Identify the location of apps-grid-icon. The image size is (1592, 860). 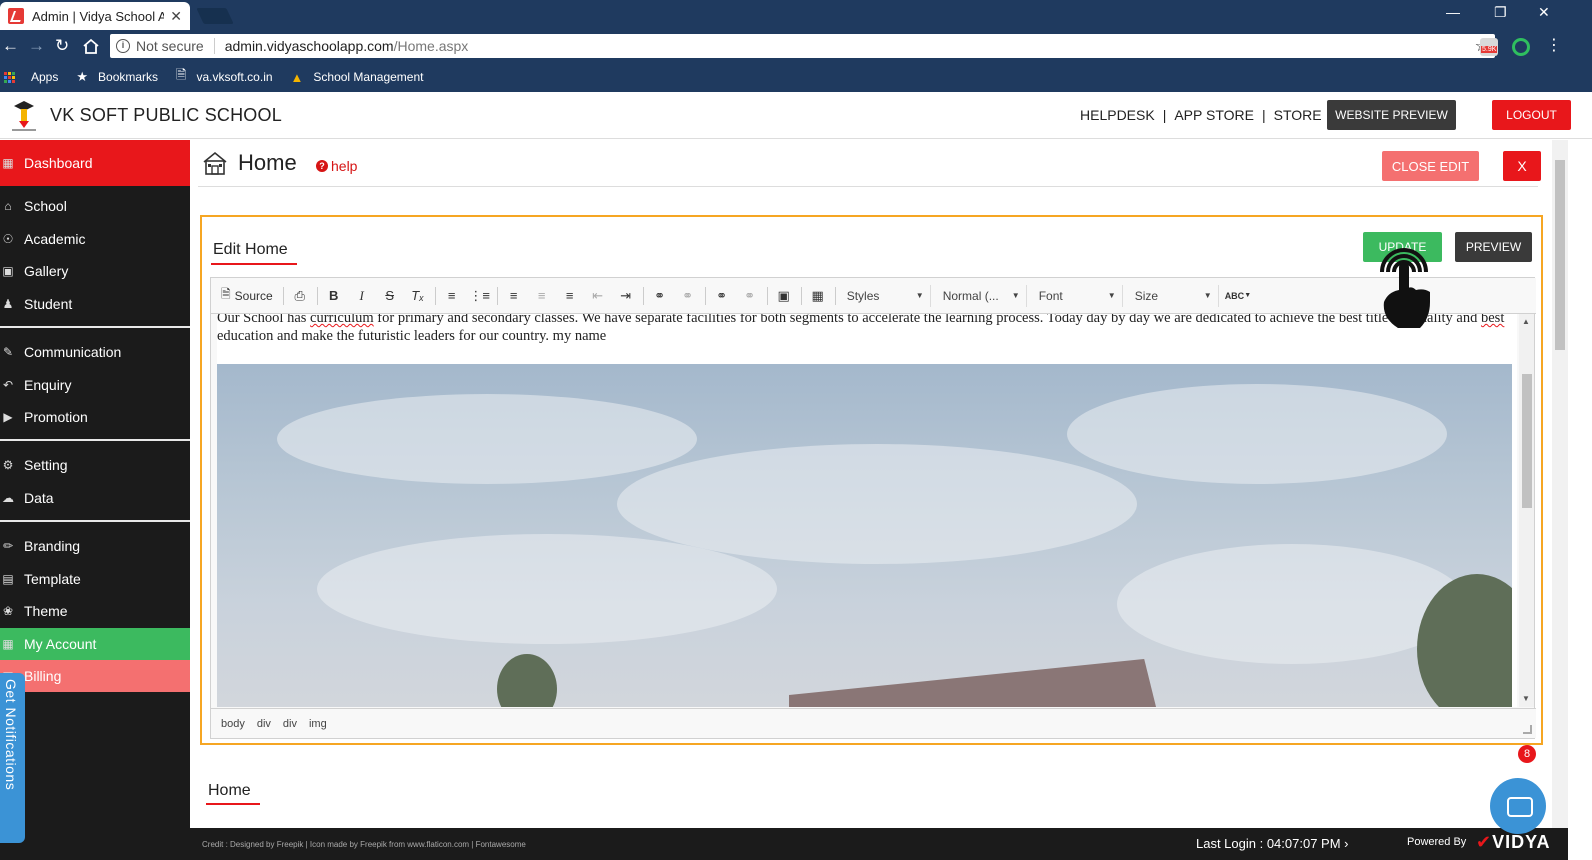
(9, 77).